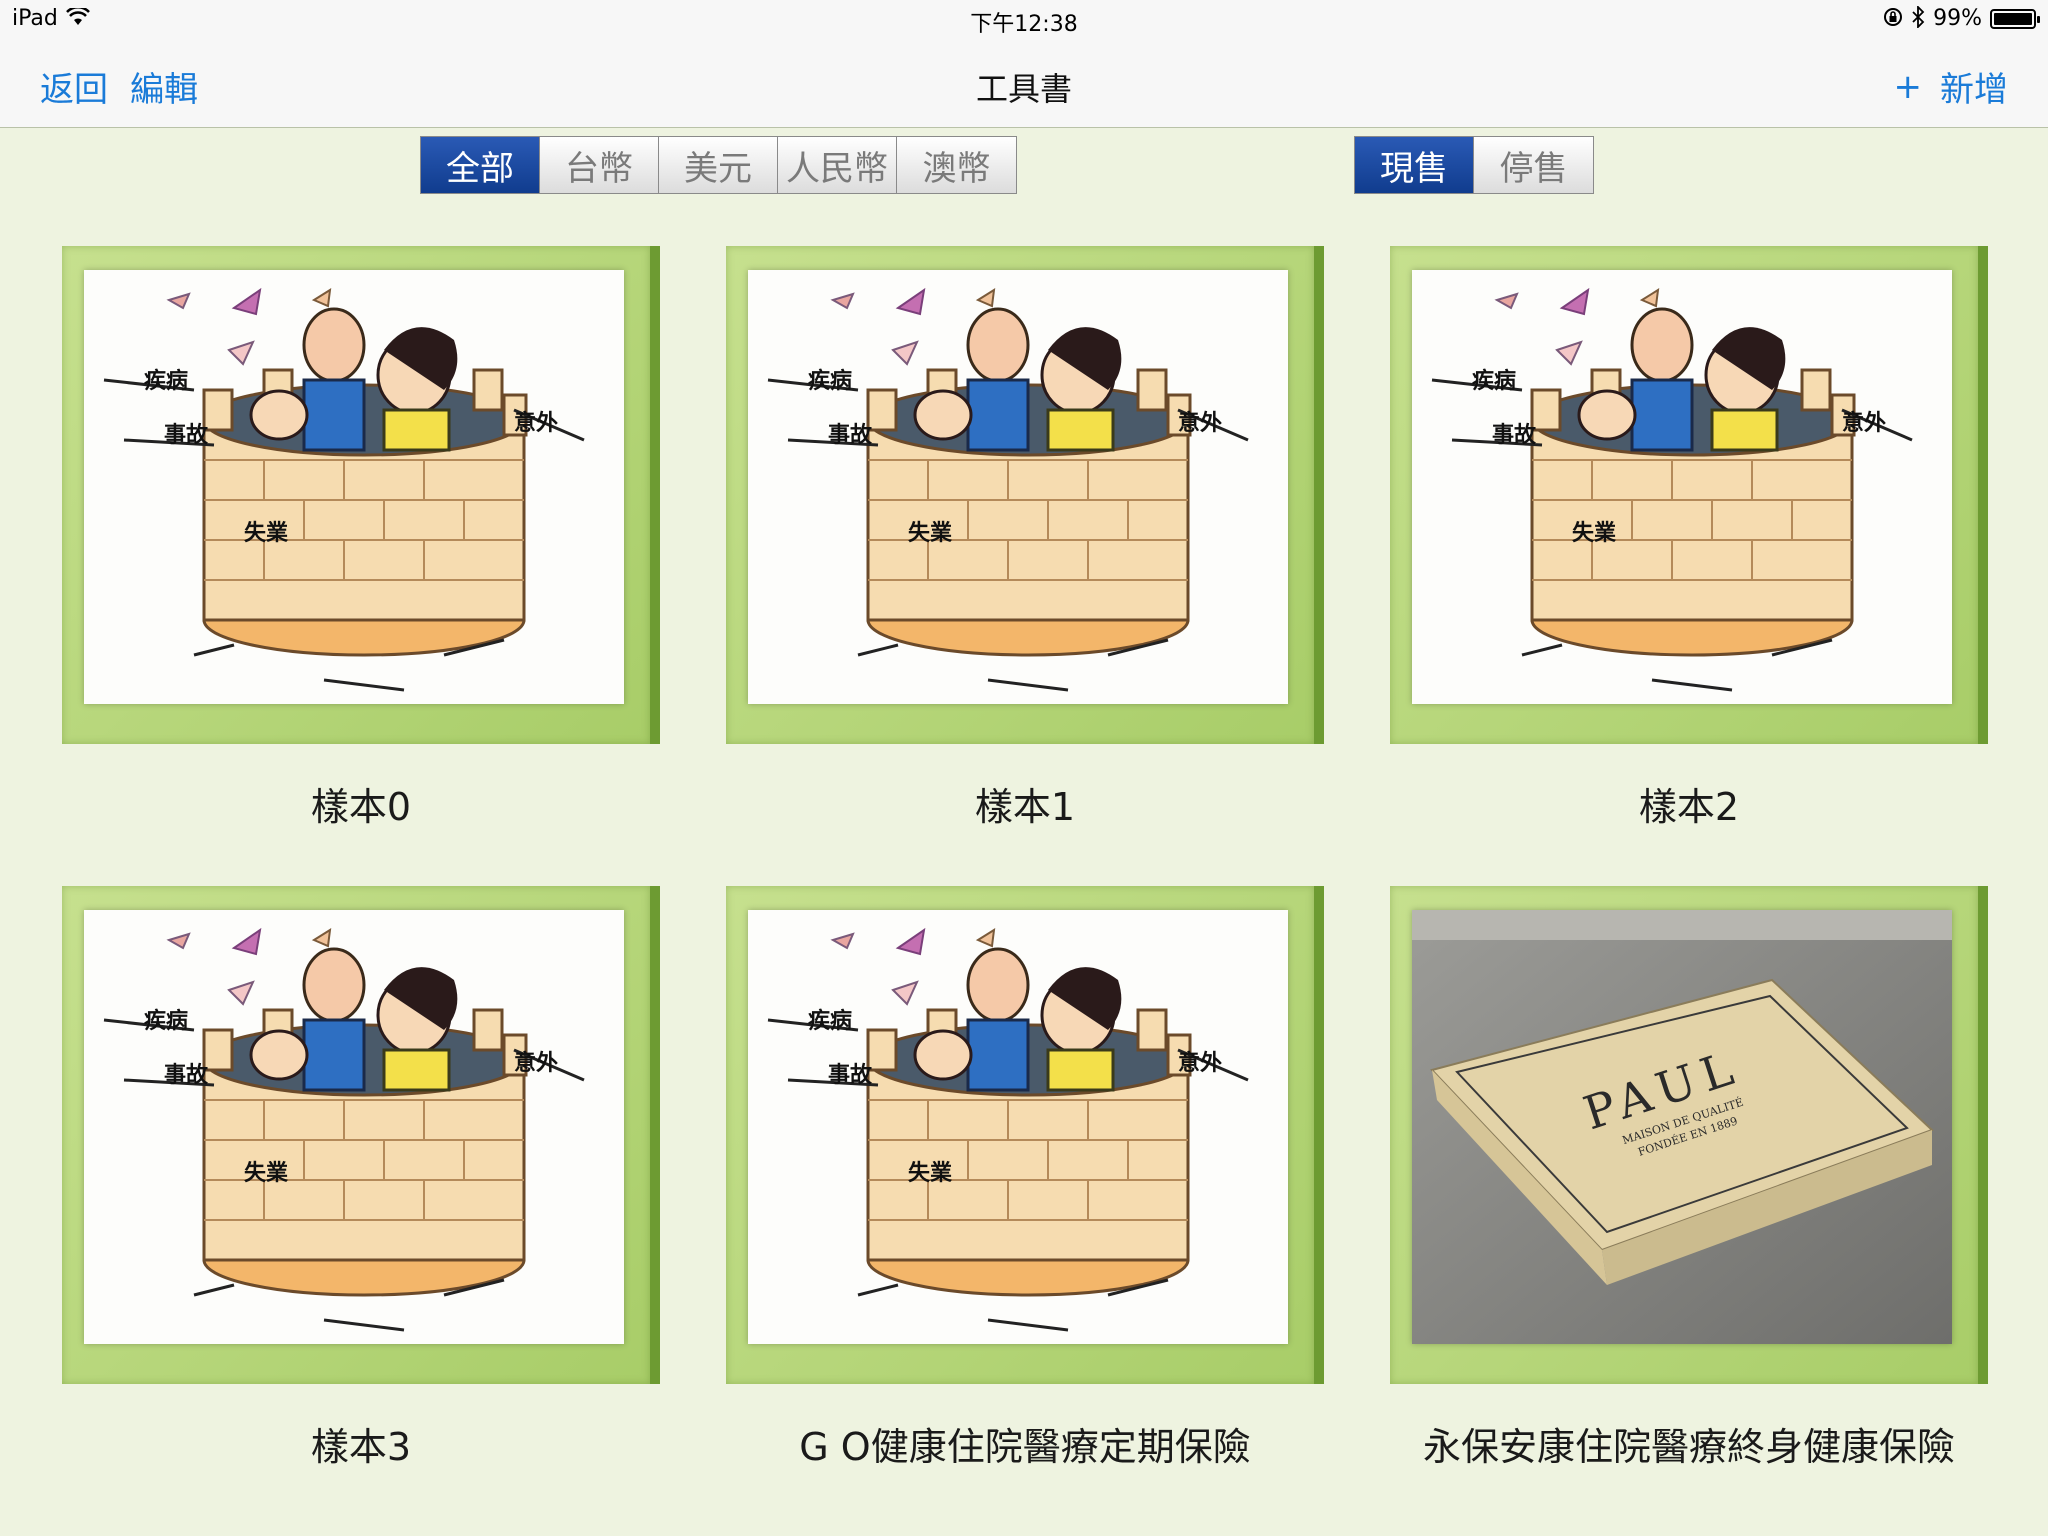 This screenshot has width=2048, height=1536. I want to click on add-button: + 新增, so click(1951, 86).